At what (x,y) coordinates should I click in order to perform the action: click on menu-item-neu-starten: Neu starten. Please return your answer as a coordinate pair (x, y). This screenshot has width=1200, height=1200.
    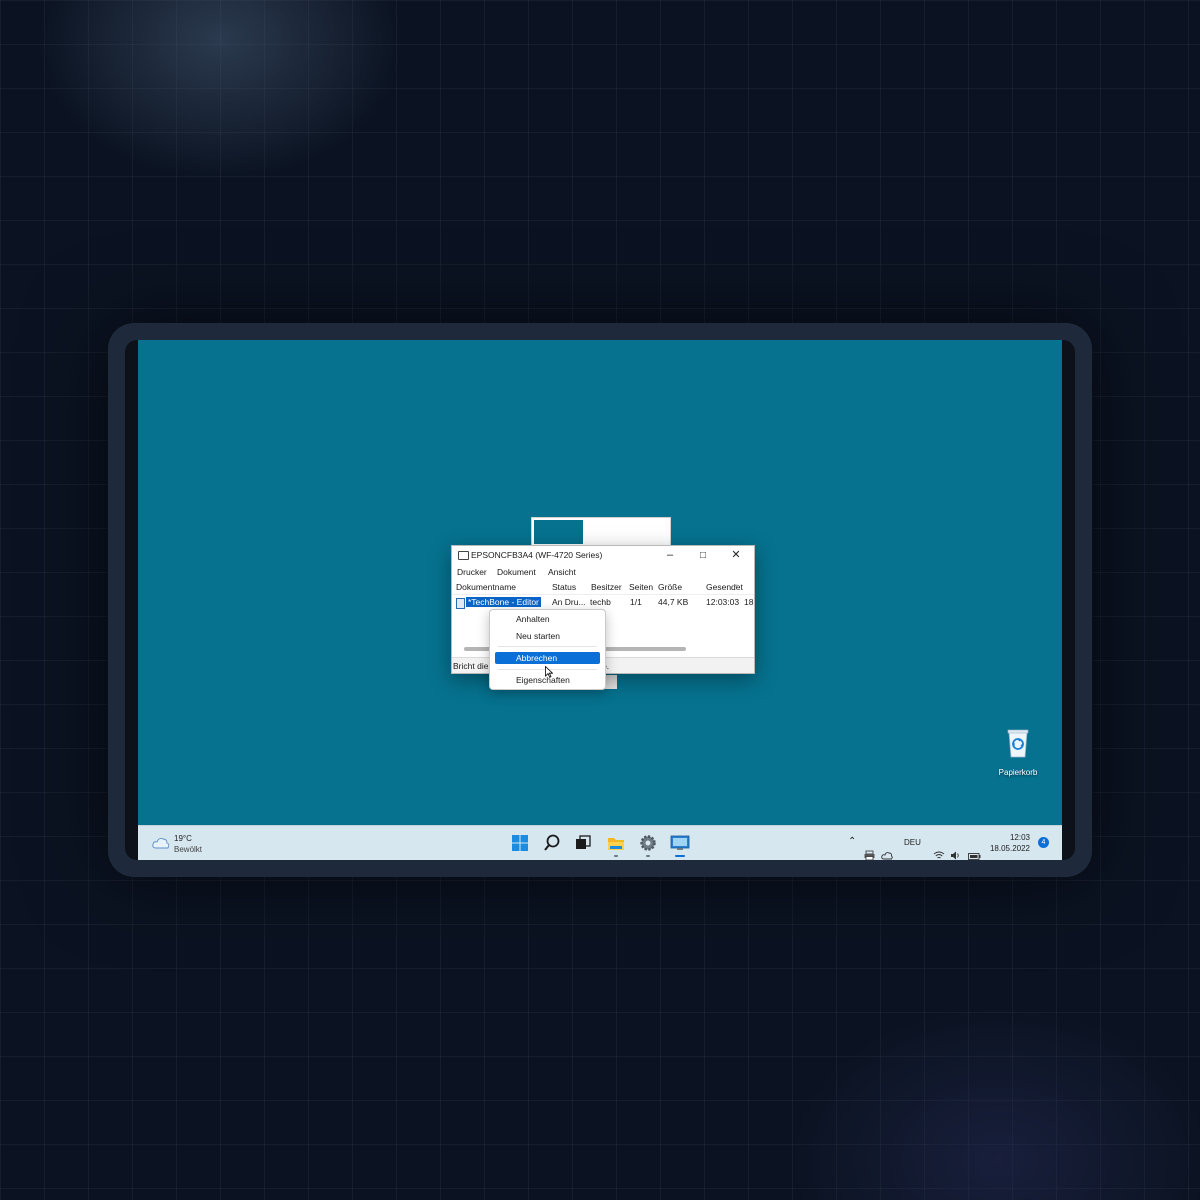
    Looking at the image, I should click on (547, 636).